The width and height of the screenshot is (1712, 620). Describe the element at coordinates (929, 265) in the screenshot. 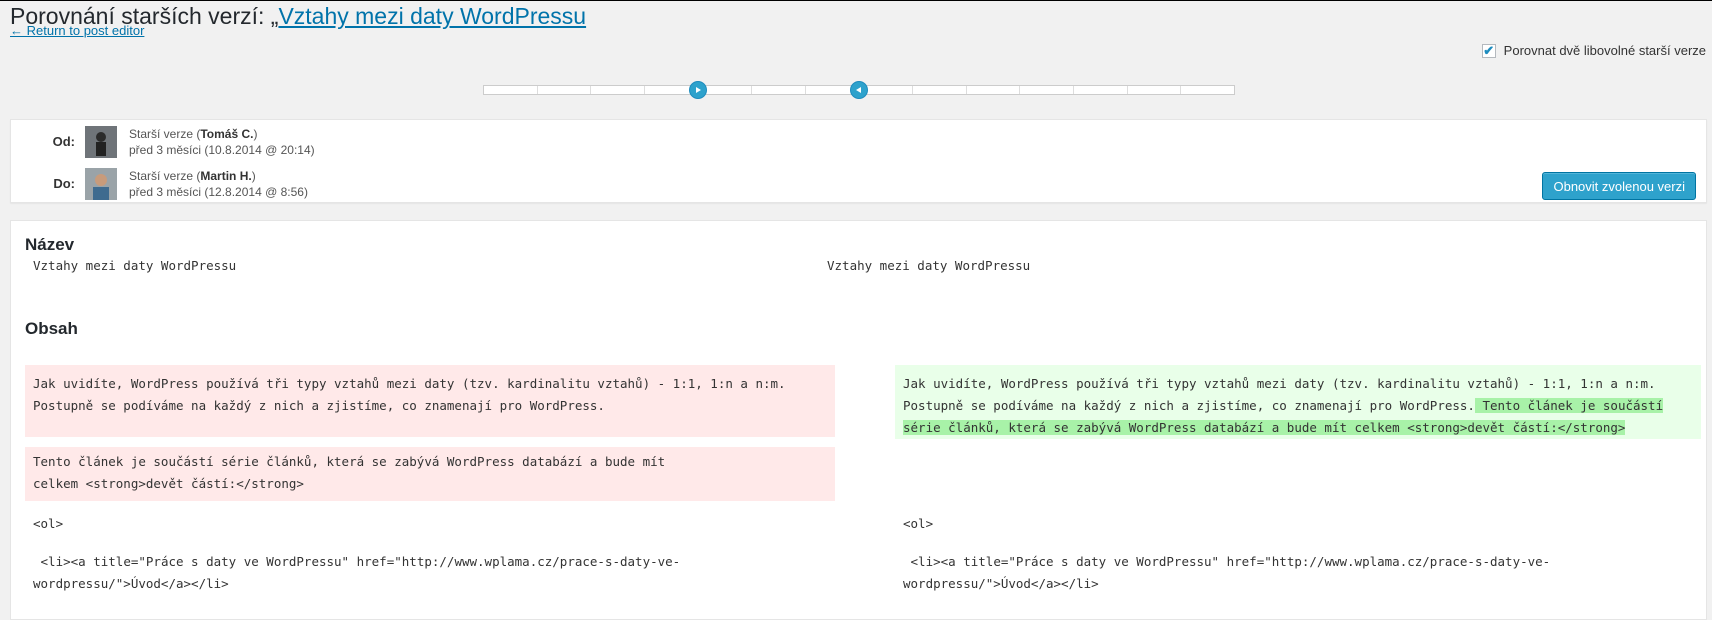

I see `right-title-value: Vztahy mezi daty WordPressu` at that location.